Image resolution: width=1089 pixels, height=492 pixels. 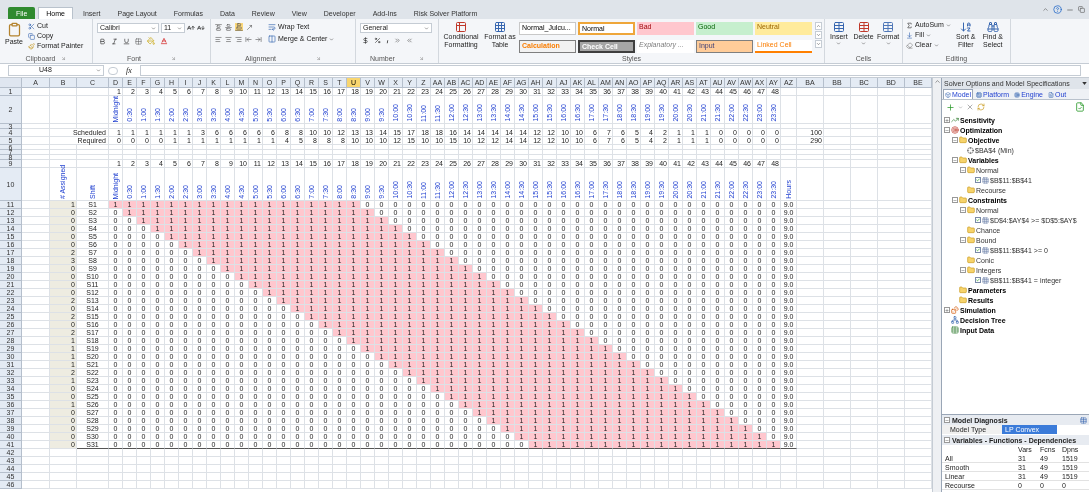 I want to click on align-middle-icon, so click(x=228, y=27).